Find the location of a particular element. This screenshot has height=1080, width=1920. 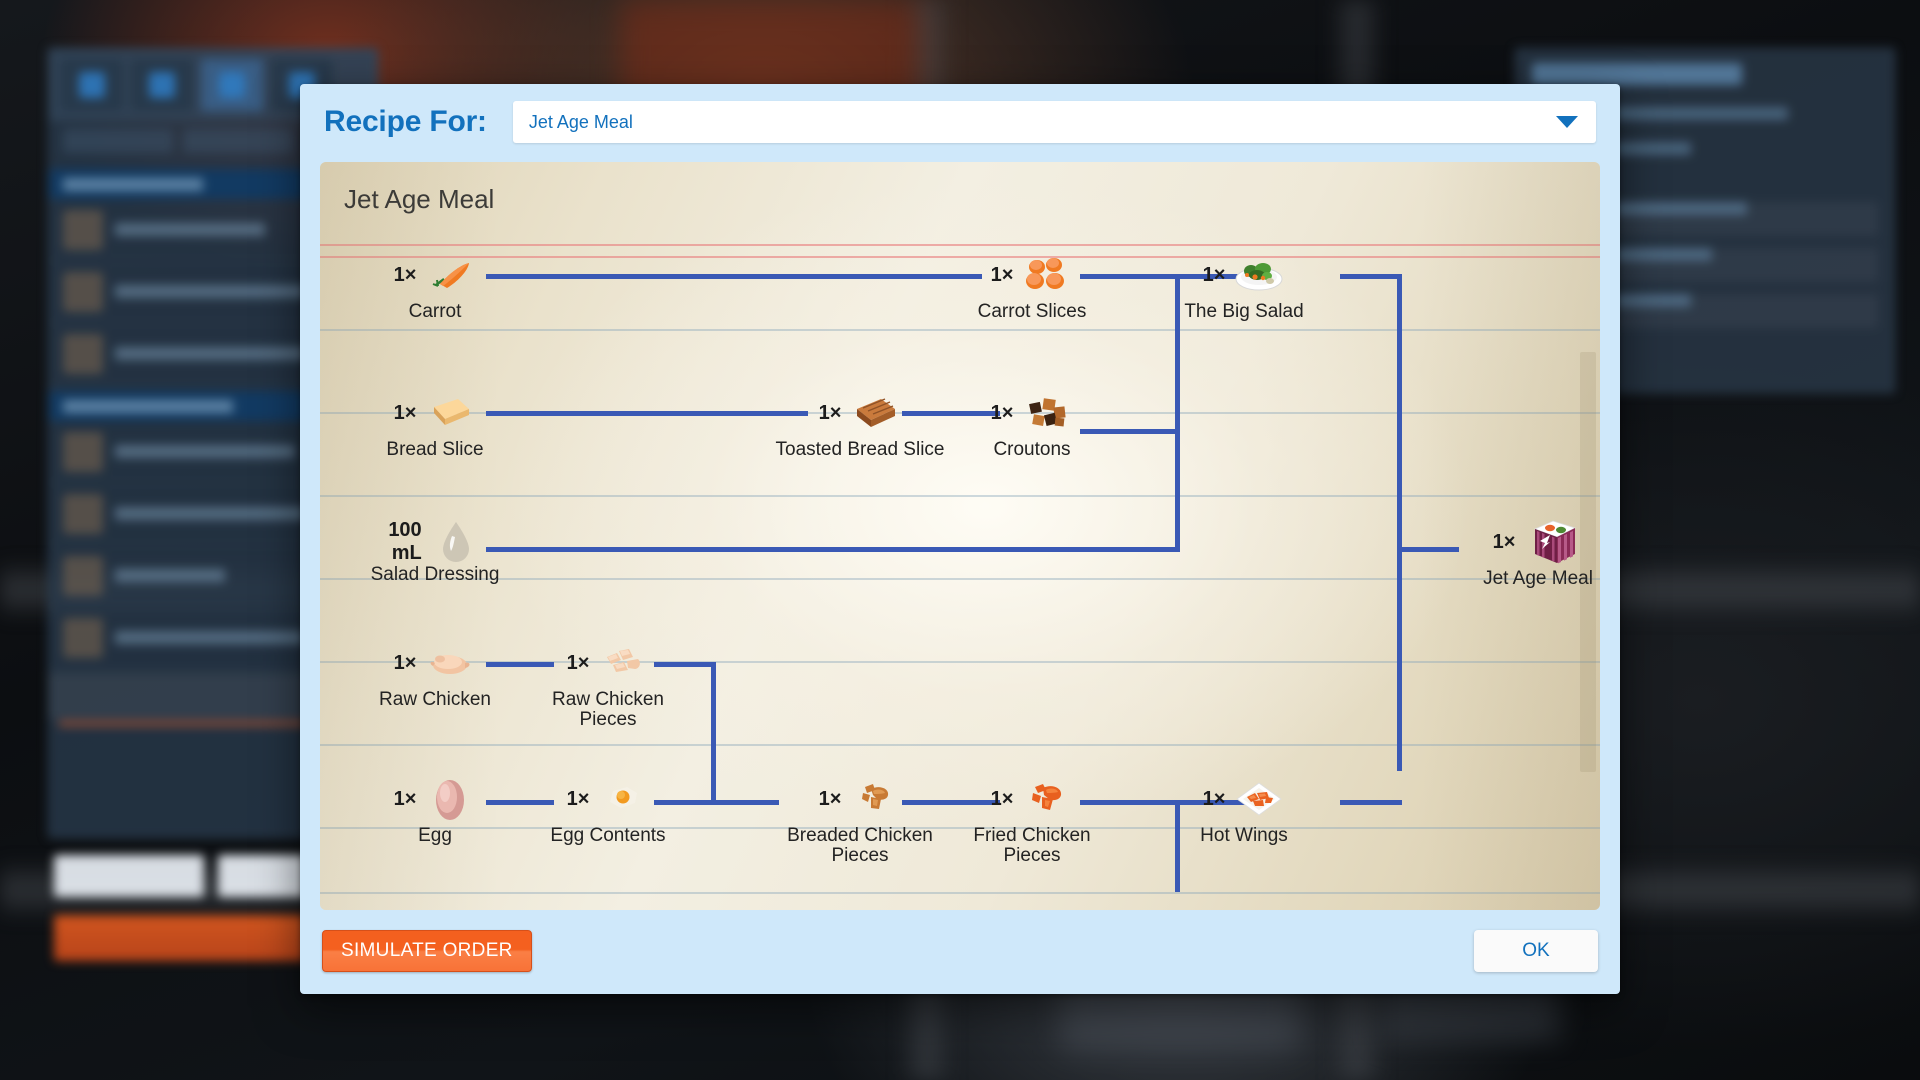

node-salad-dressing: 100 mL Salad Dressing is located at coordinates (435, 551).